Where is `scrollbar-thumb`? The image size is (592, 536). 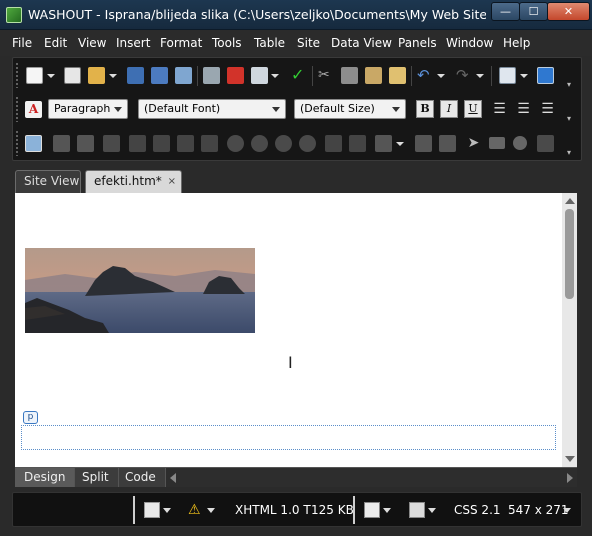
scrollbar-thumb is located at coordinates (569, 254).